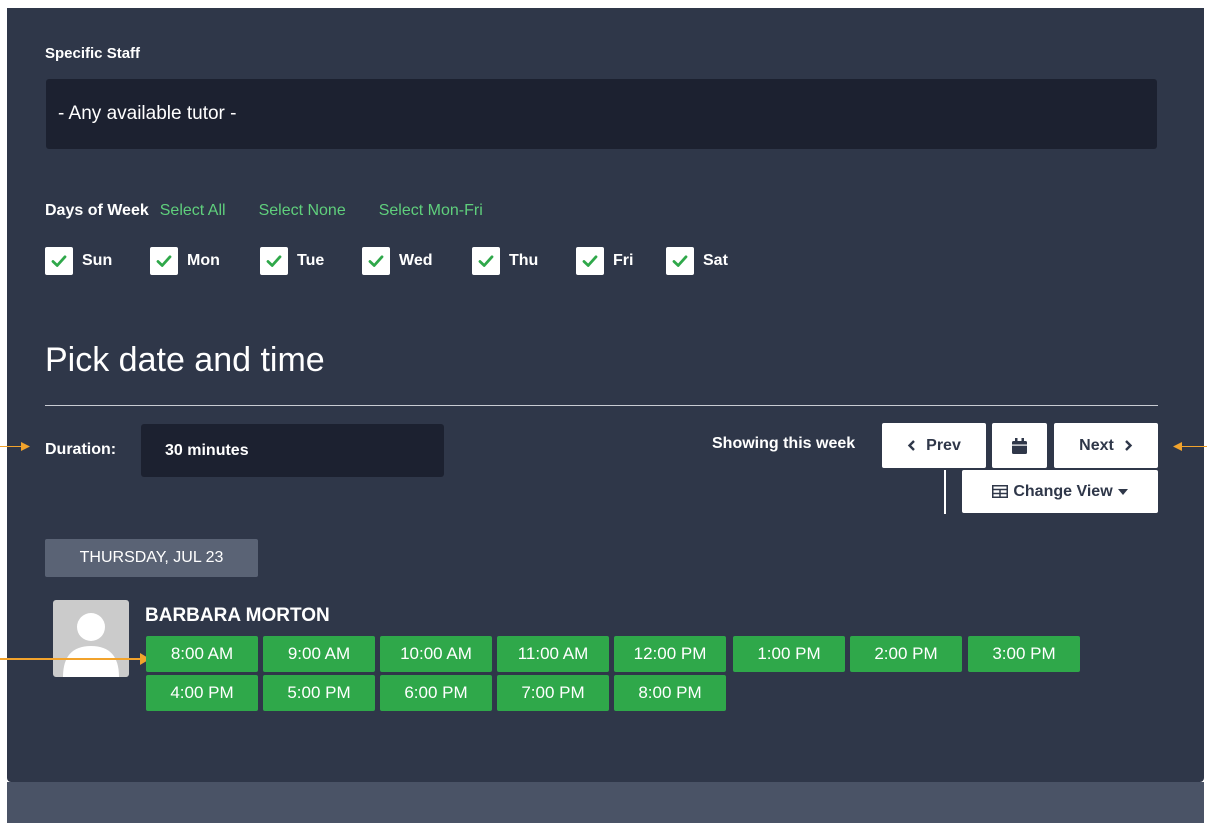  I want to click on next-button: Next, so click(1106, 445).